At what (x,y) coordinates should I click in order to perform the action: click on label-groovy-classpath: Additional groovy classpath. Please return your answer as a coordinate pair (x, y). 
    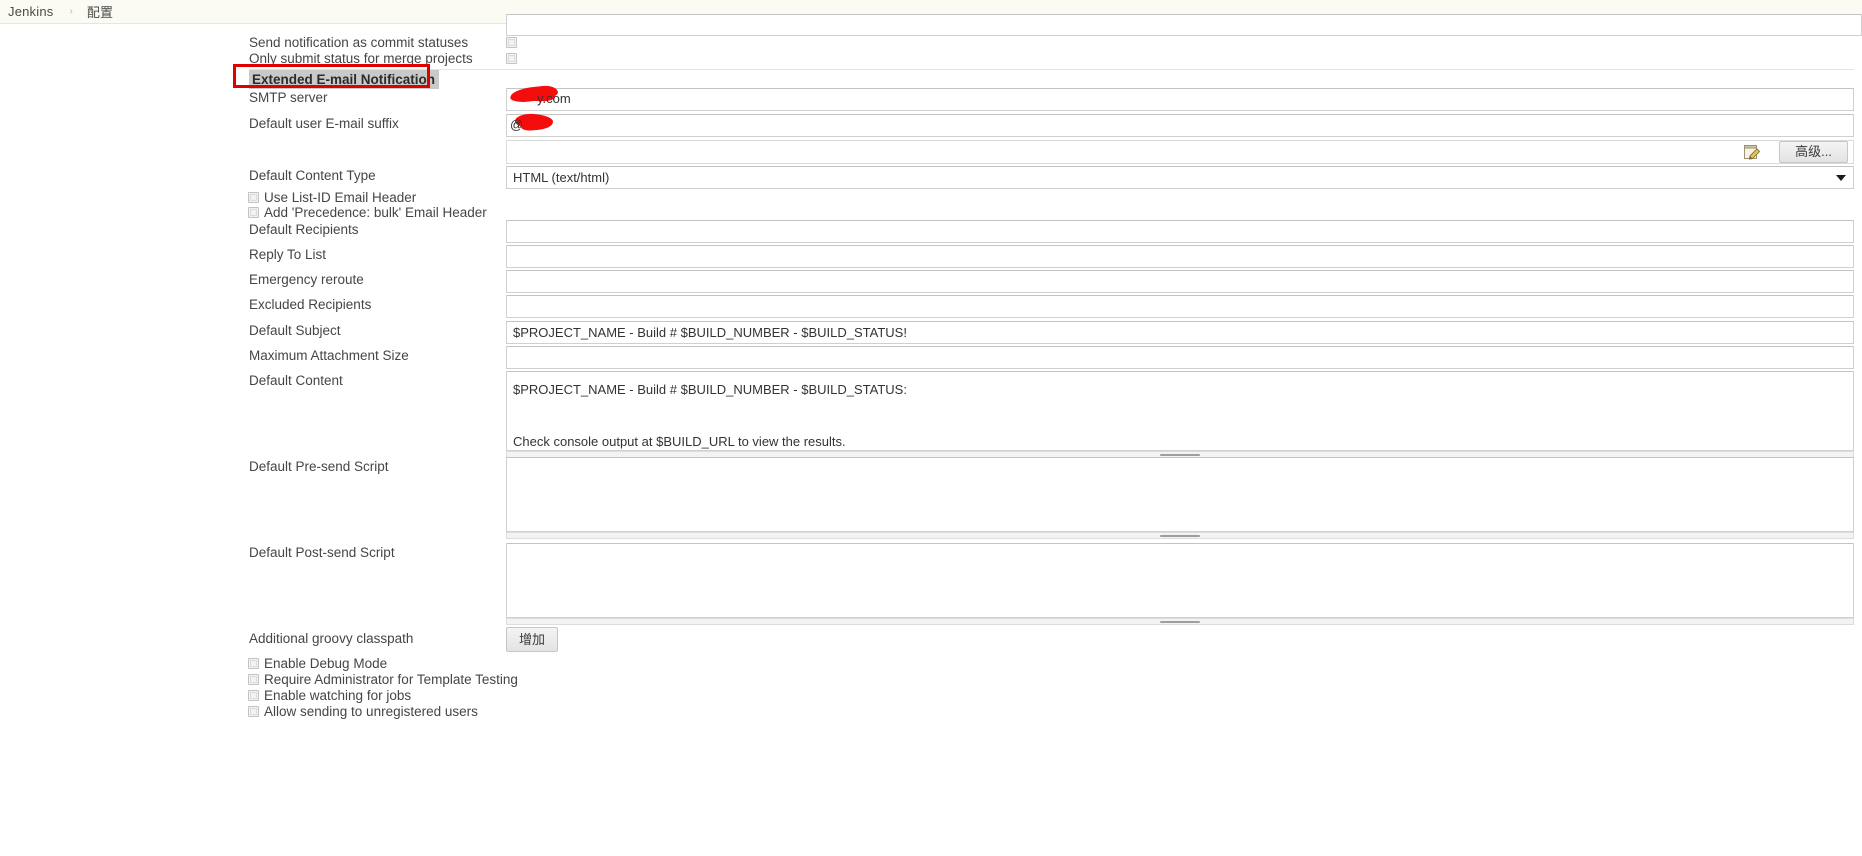
    Looking at the image, I should click on (331, 638).